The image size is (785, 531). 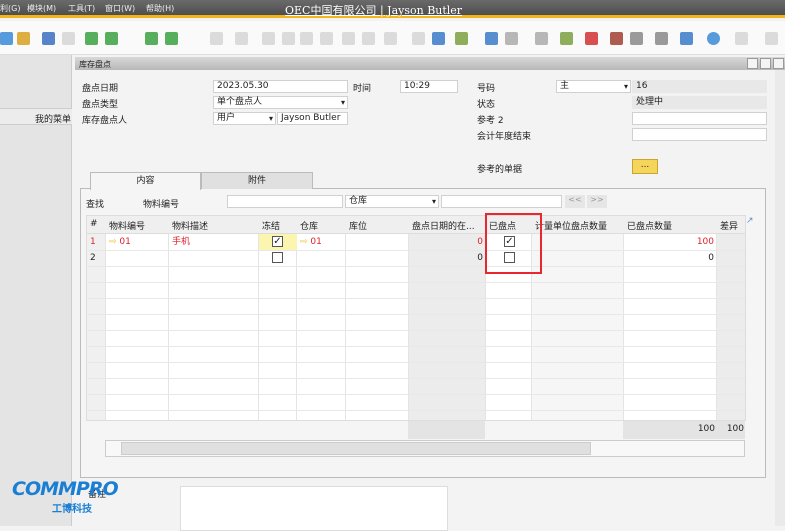 What do you see at coordinates (486, 105) in the screenshot?
I see `status-label: 状态` at bounding box center [486, 105].